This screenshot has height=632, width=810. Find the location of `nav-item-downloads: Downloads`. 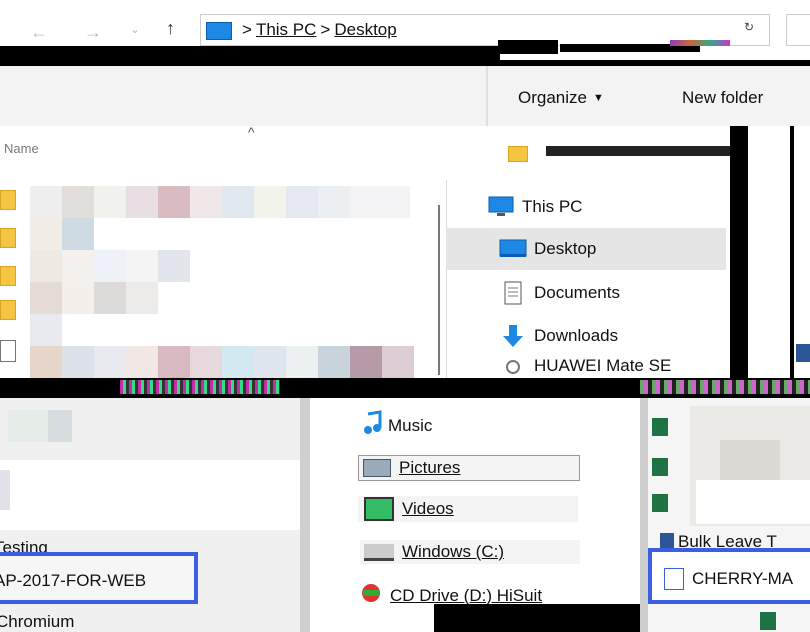

nav-item-downloads: Downloads is located at coordinates (586, 336).